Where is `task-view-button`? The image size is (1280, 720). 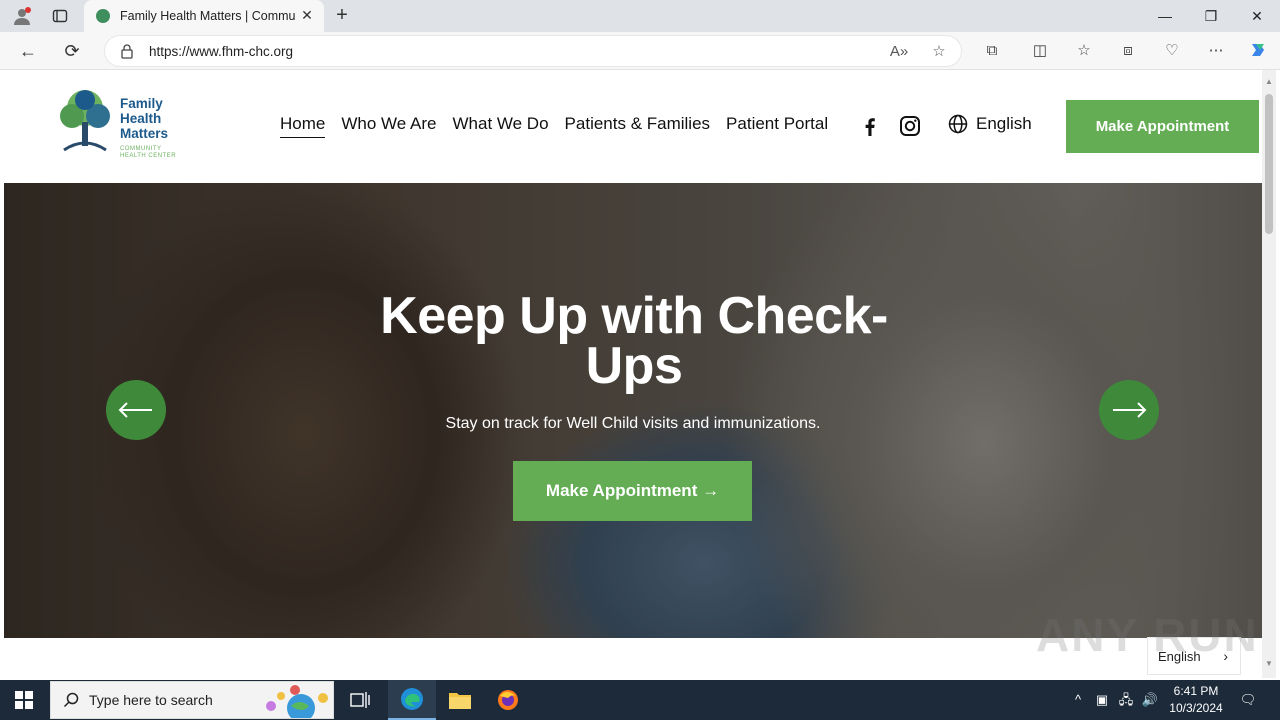 task-view-button is located at coordinates (360, 700).